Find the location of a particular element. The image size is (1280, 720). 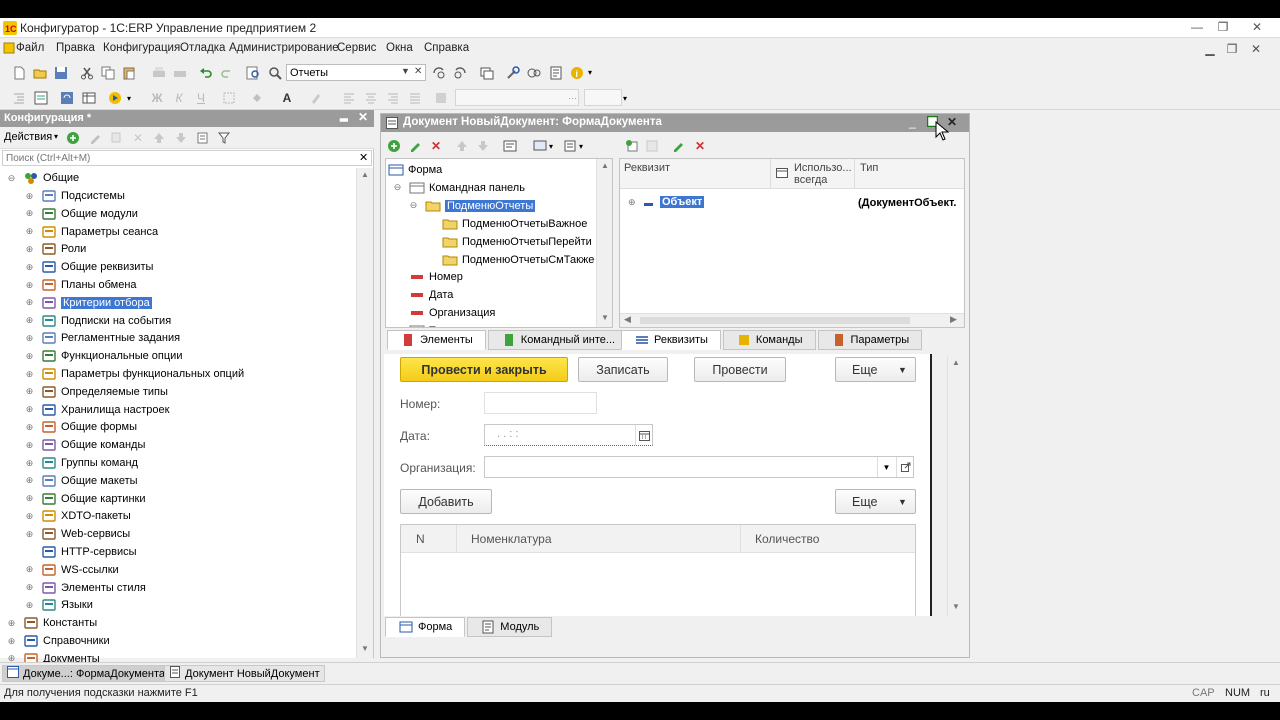

align-left-icon is located at coordinates (349, 98).